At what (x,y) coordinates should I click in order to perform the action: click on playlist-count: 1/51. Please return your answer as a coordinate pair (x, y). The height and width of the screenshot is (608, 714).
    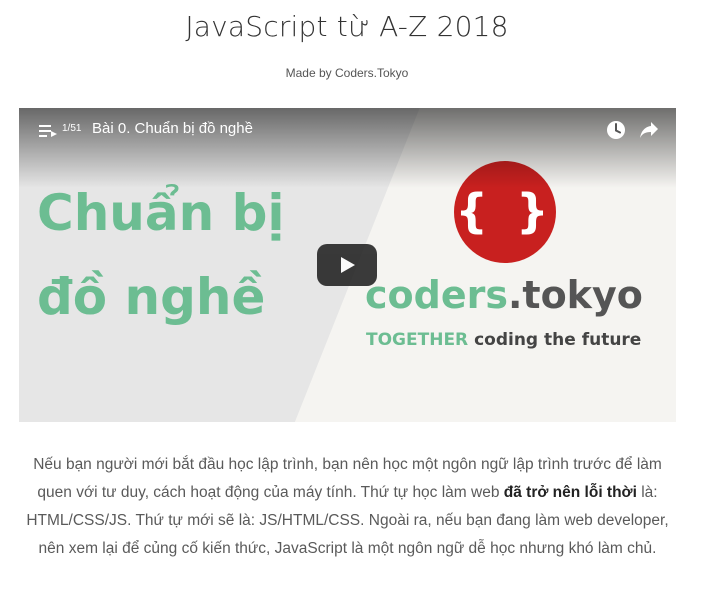
    Looking at the image, I should click on (72, 128).